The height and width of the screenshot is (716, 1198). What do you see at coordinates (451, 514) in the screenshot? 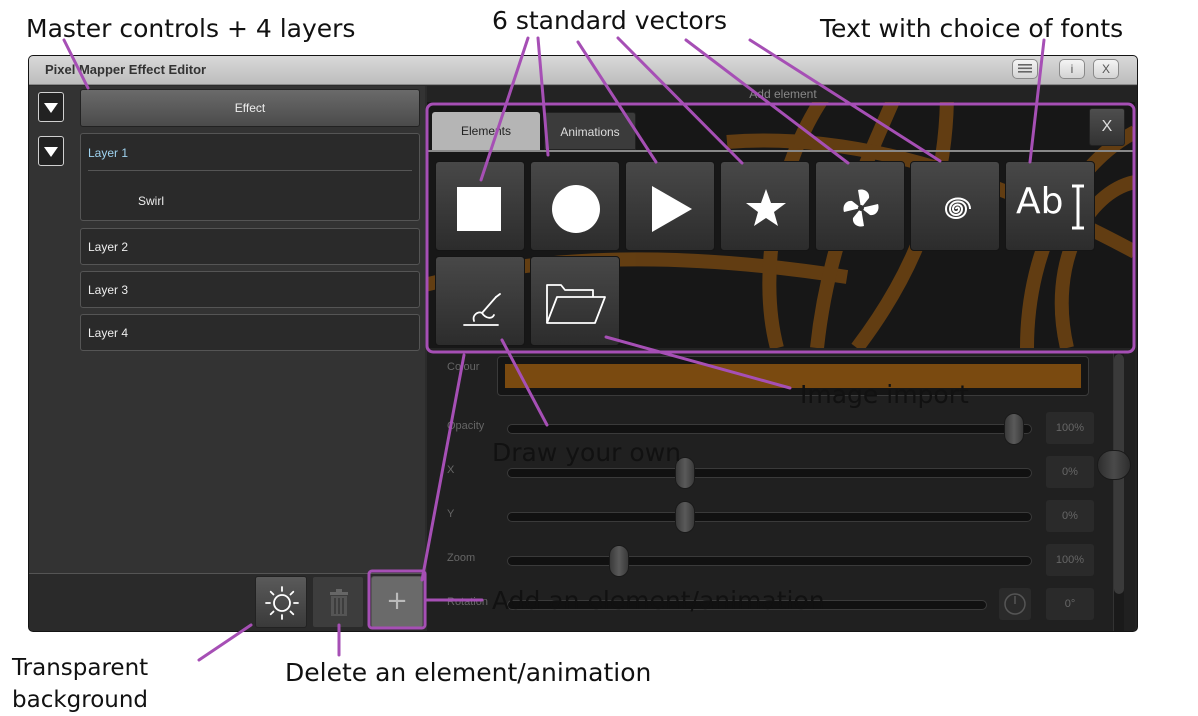
I see `y-label: Y` at bounding box center [451, 514].